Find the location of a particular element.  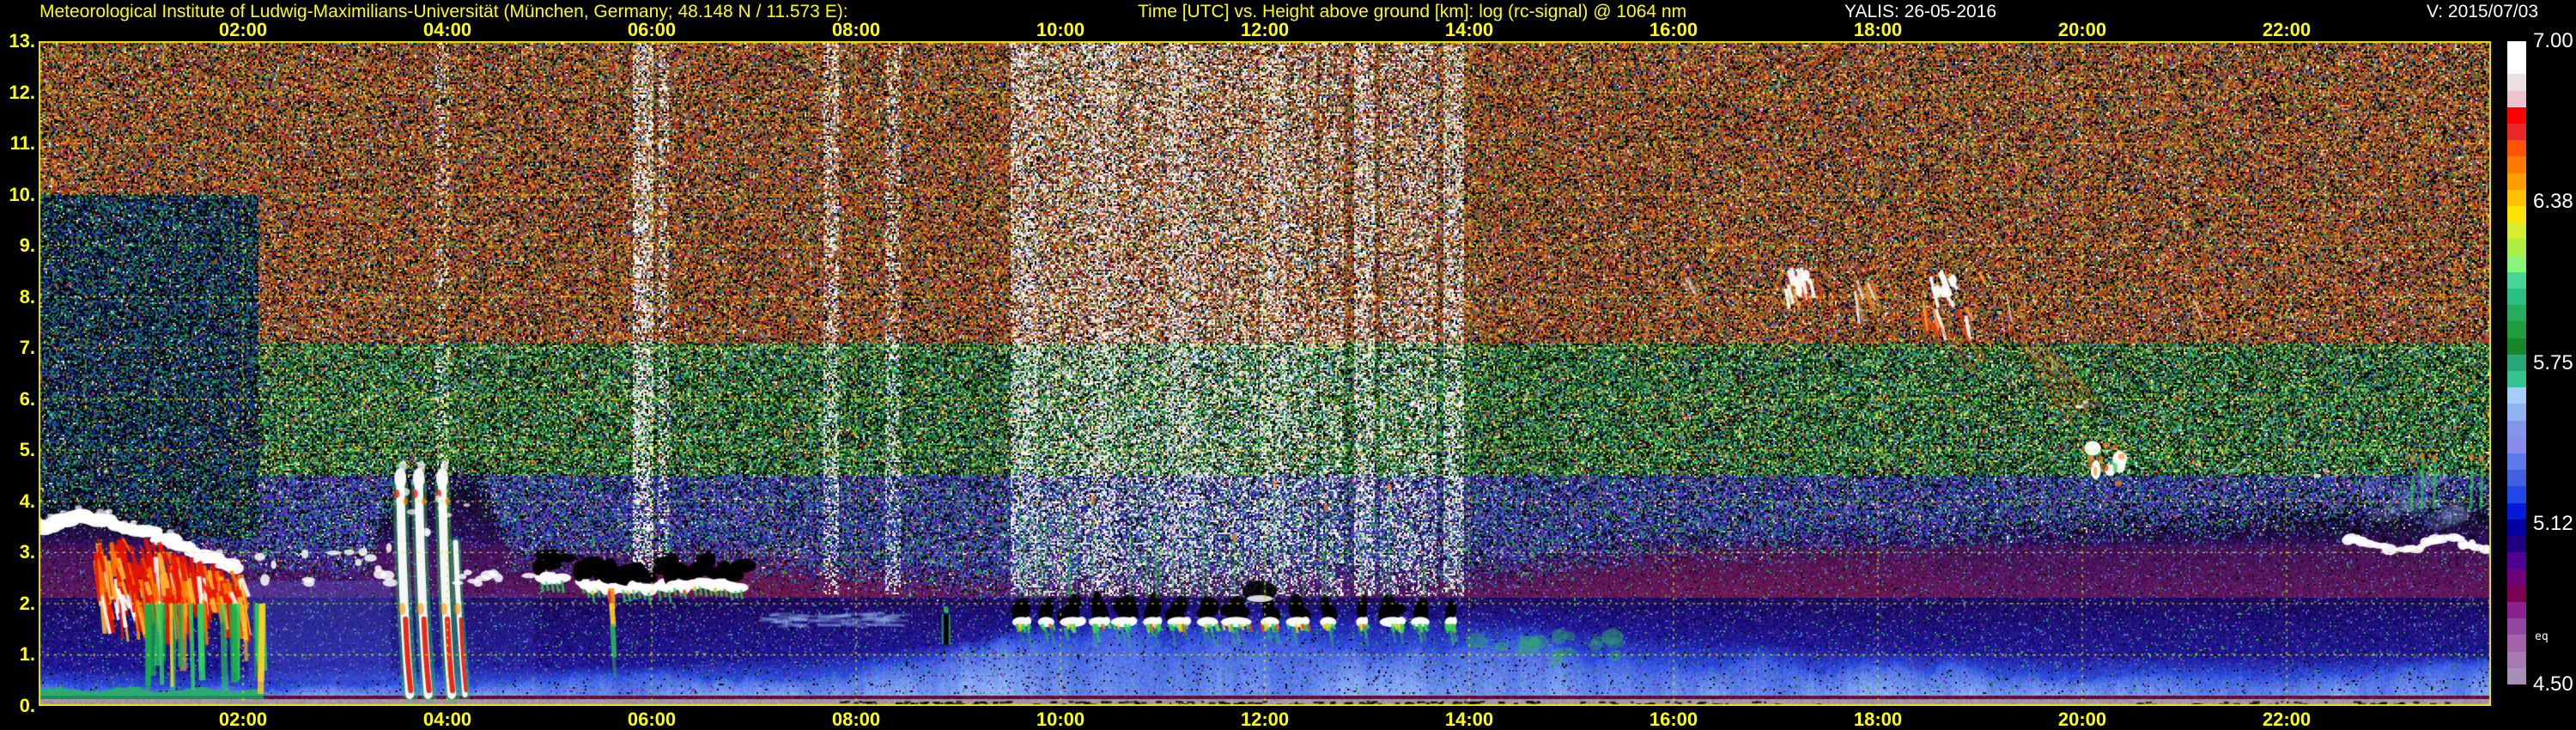

y-axis-tick: 2. is located at coordinates (27, 603).